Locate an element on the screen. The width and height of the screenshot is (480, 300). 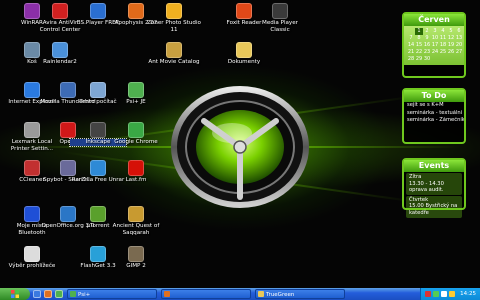
windows-logo-icon is located at coordinates (15, 294).